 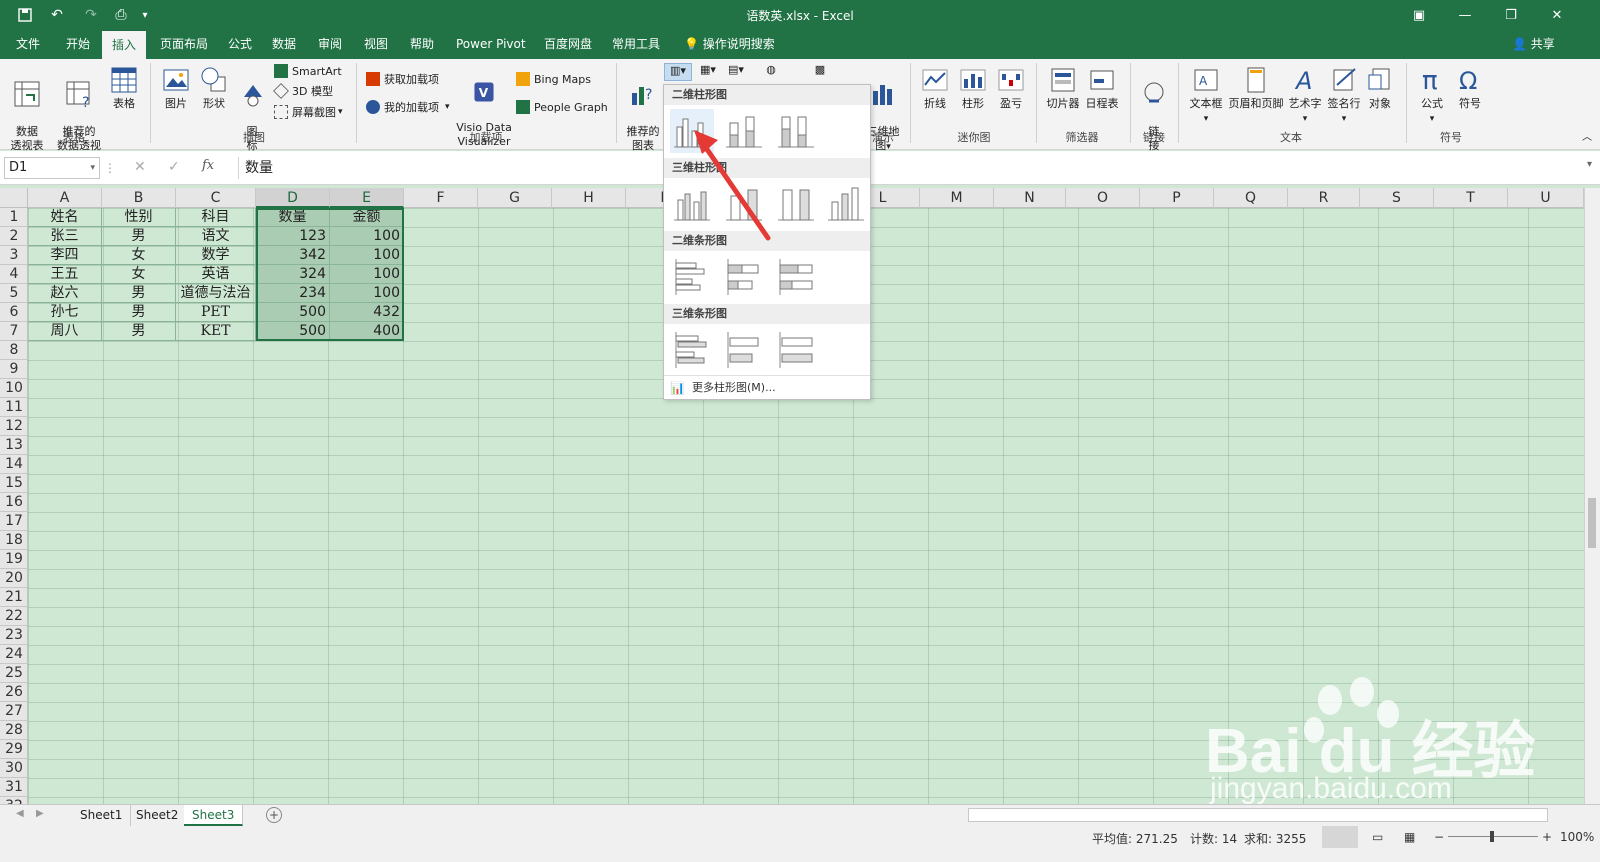 What do you see at coordinates (14, 597) in the screenshot?
I see `row-header: 21` at bounding box center [14, 597].